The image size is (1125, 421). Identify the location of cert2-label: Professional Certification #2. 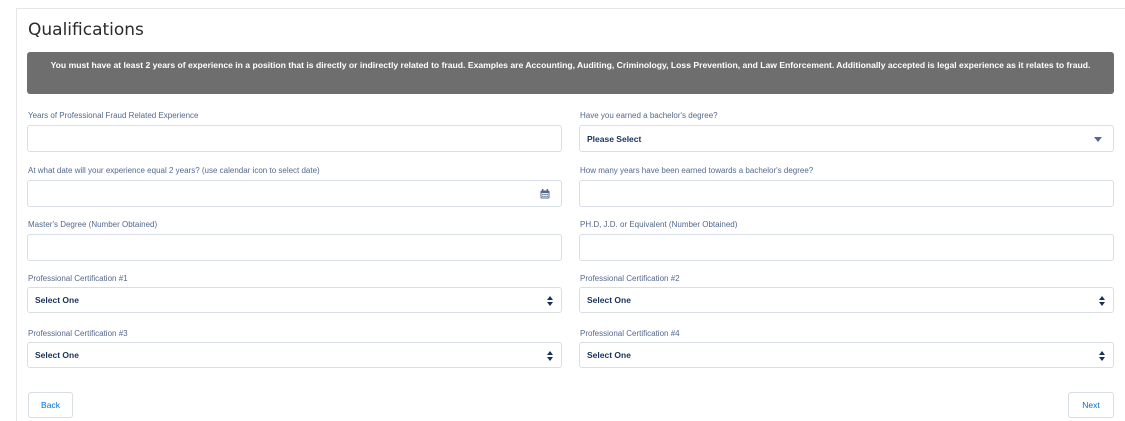
(630, 278).